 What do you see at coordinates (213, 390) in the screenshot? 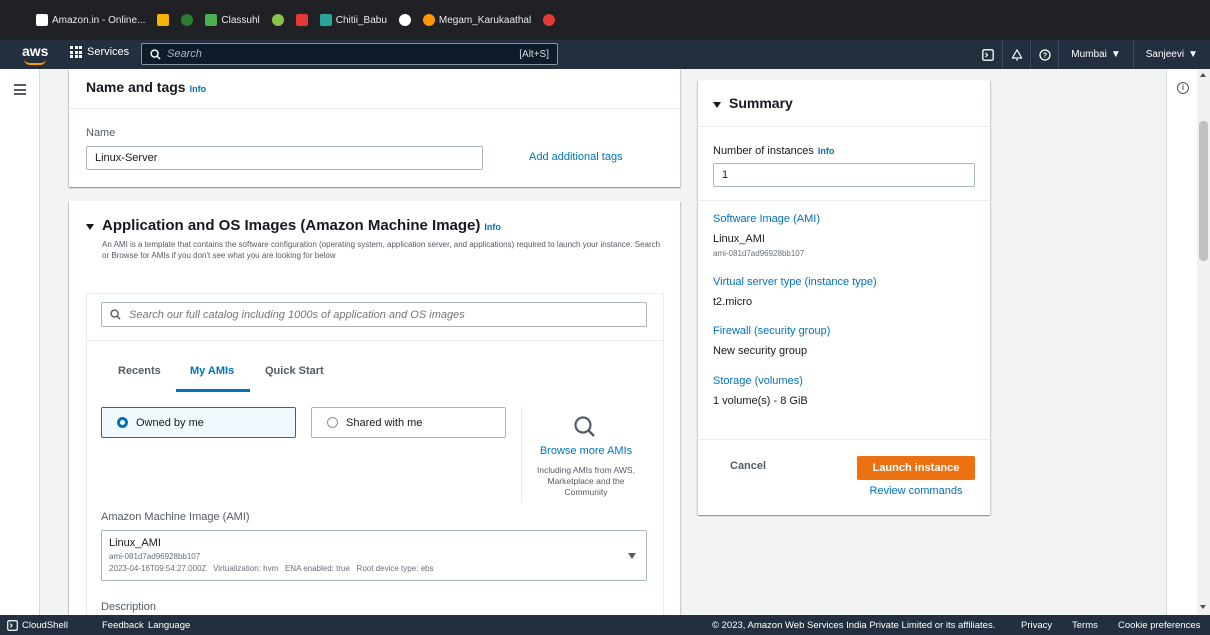
I see `active-tab-indicator` at bounding box center [213, 390].